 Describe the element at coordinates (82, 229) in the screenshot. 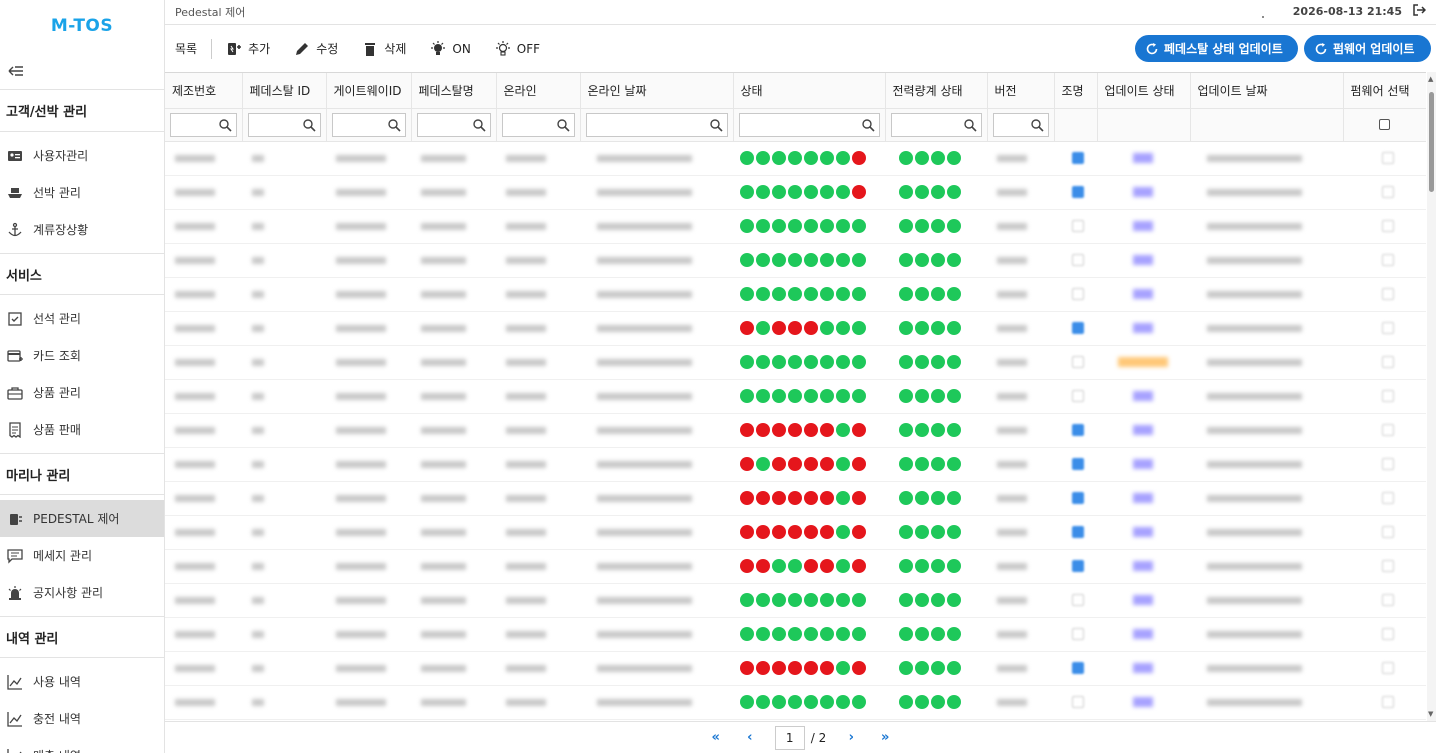

I see `sidebar-item: 계류장상황` at that location.